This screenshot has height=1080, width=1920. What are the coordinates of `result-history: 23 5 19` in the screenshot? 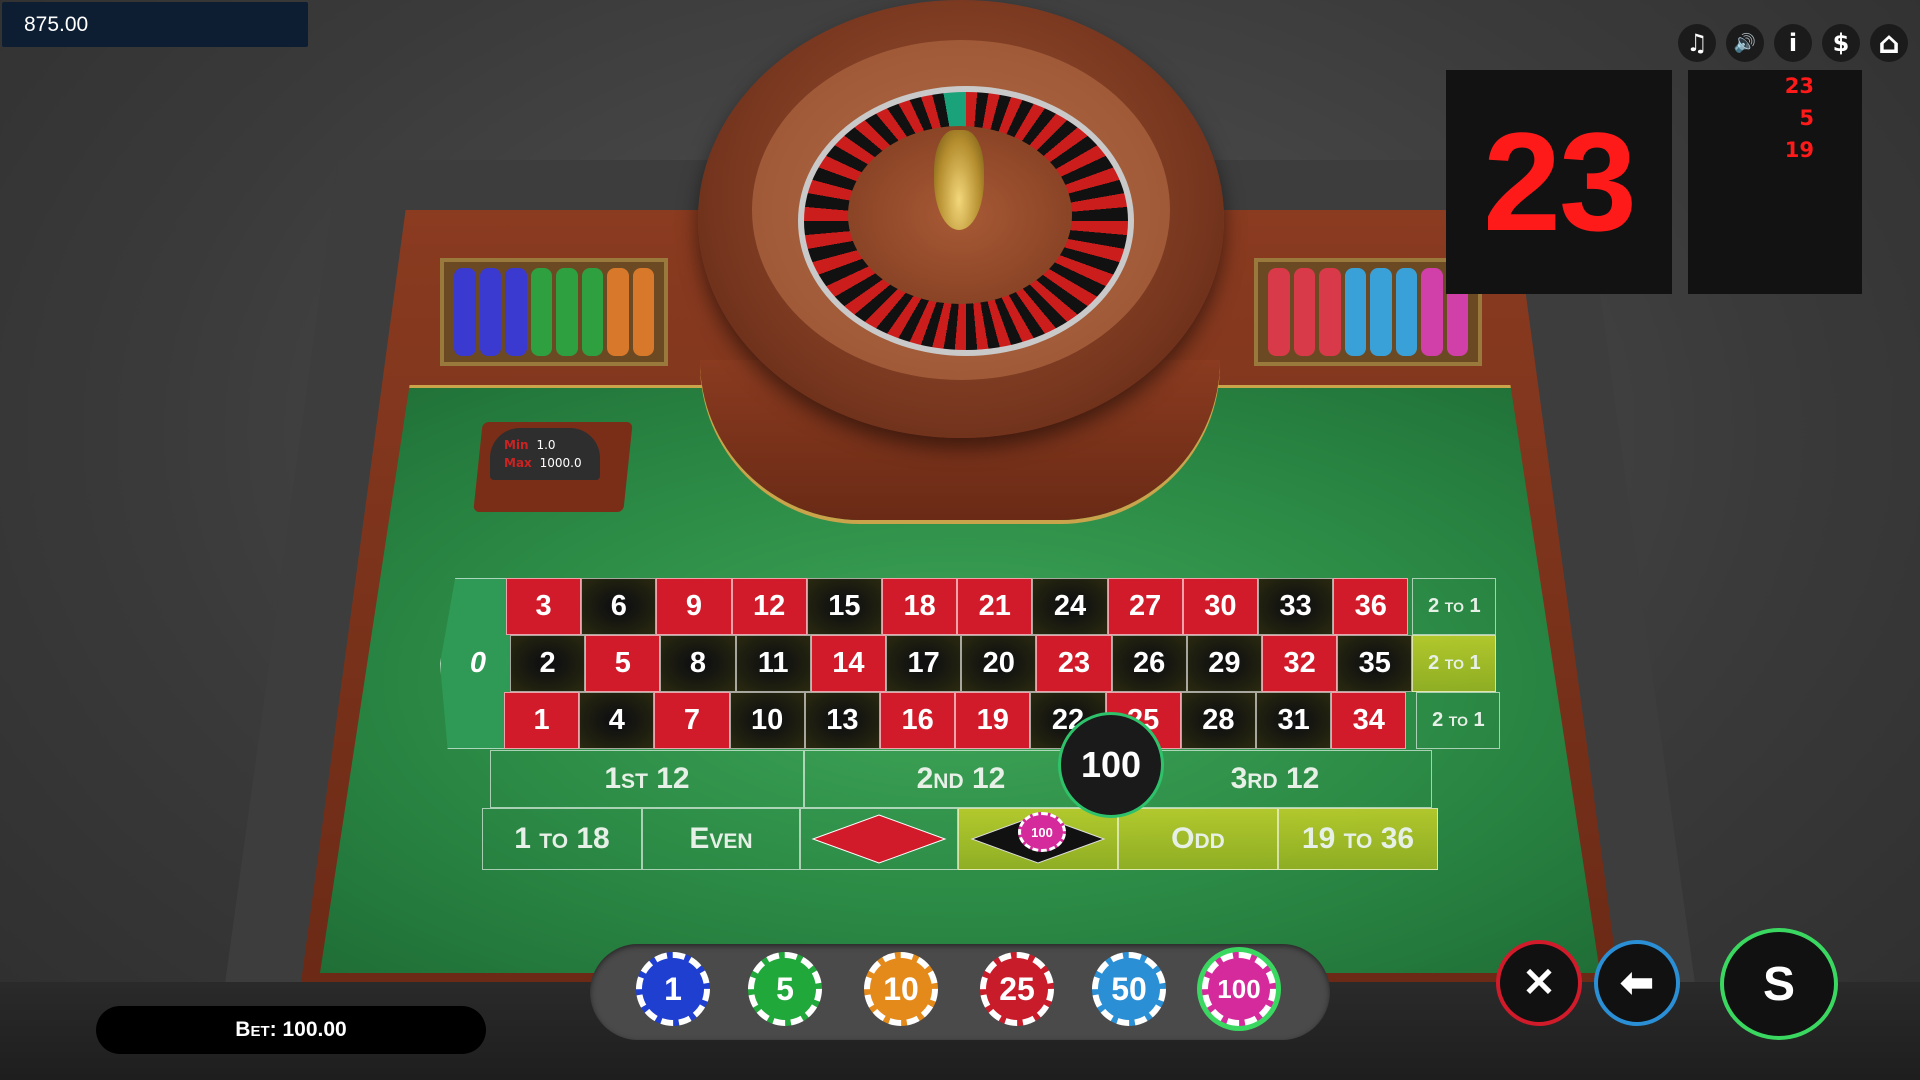 It's located at (1775, 182).